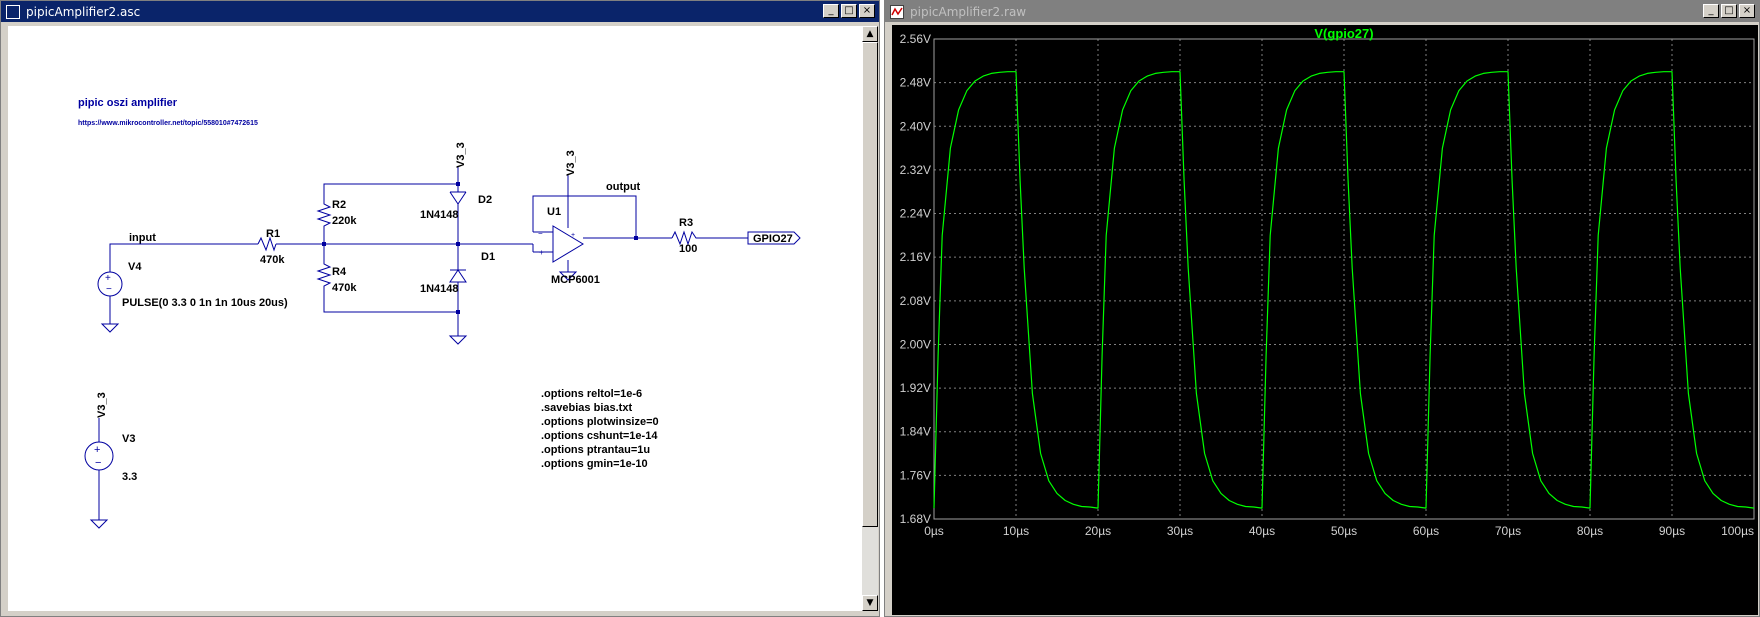 The image size is (1760, 617). Describe the element at coordinates (897, 11) in the screenshot. I see `waveform-doc-icon` at that location.